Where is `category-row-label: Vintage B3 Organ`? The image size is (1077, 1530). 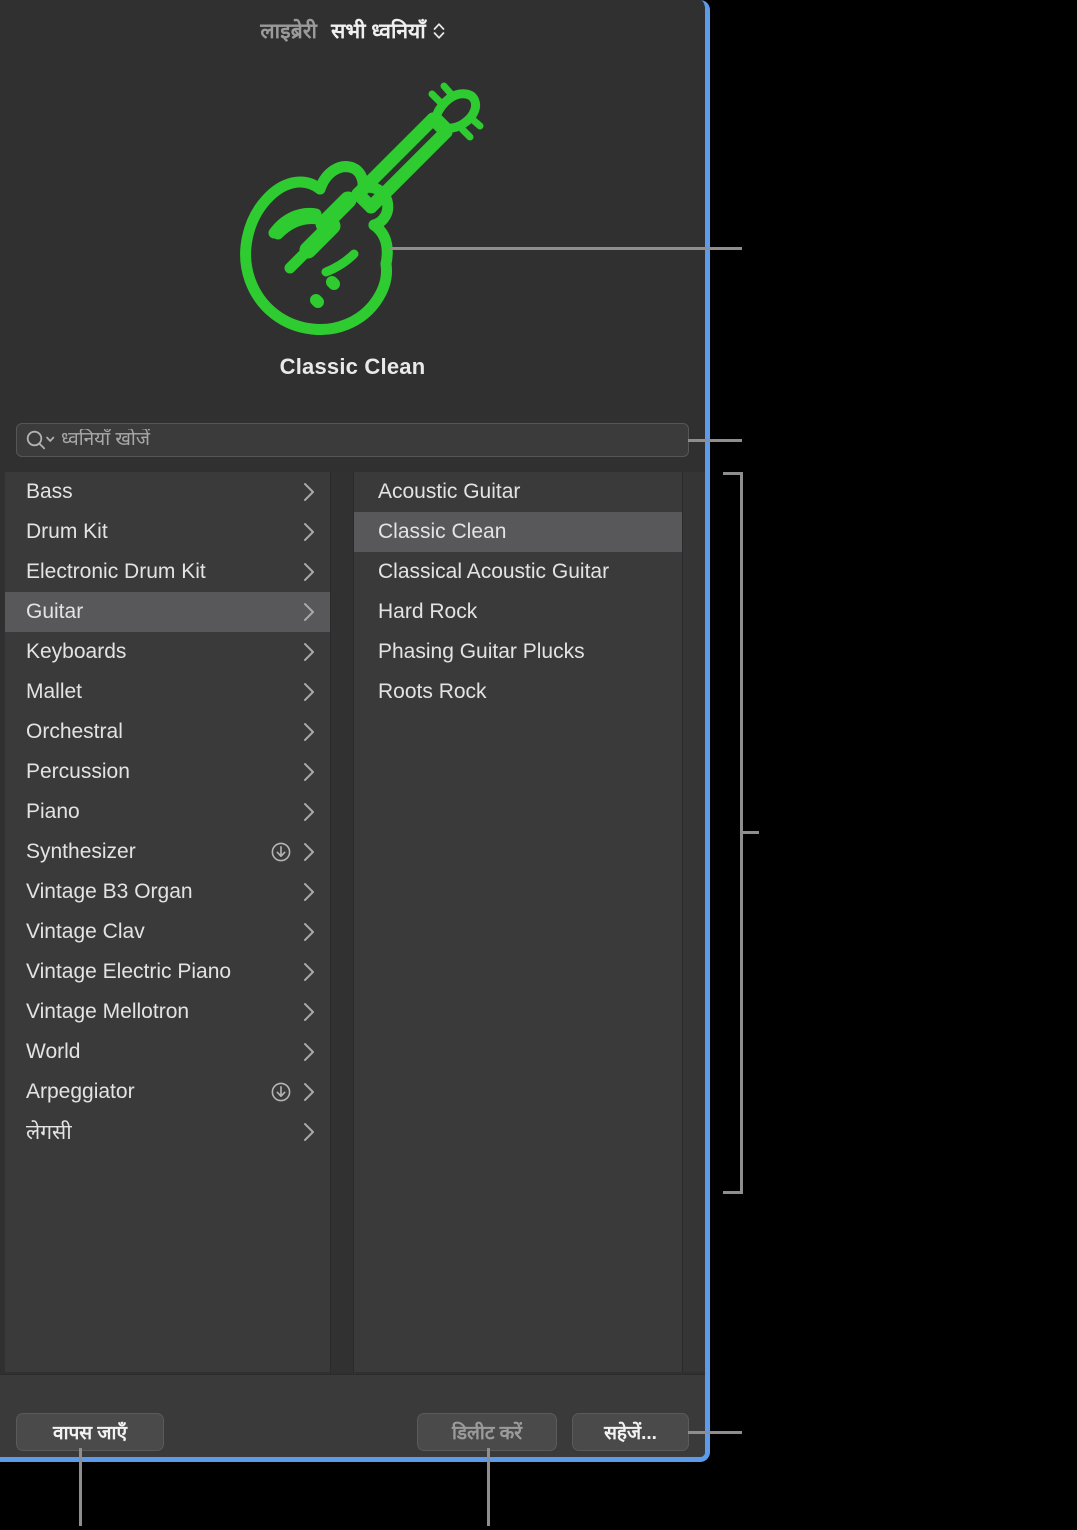
category-row-label: Vintage B3 Organ is located at coordinates (109, 891).